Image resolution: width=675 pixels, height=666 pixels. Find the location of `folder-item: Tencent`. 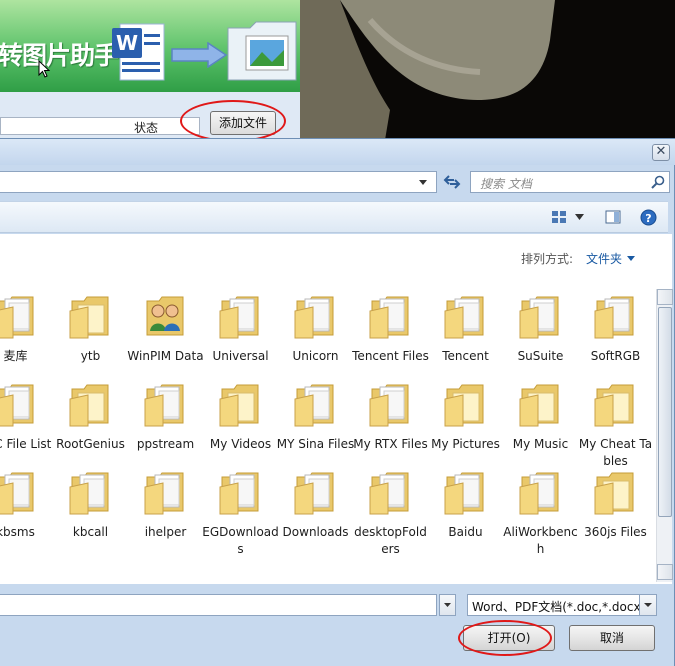

folder-item: Tencent is located at coordinates (465, 335).